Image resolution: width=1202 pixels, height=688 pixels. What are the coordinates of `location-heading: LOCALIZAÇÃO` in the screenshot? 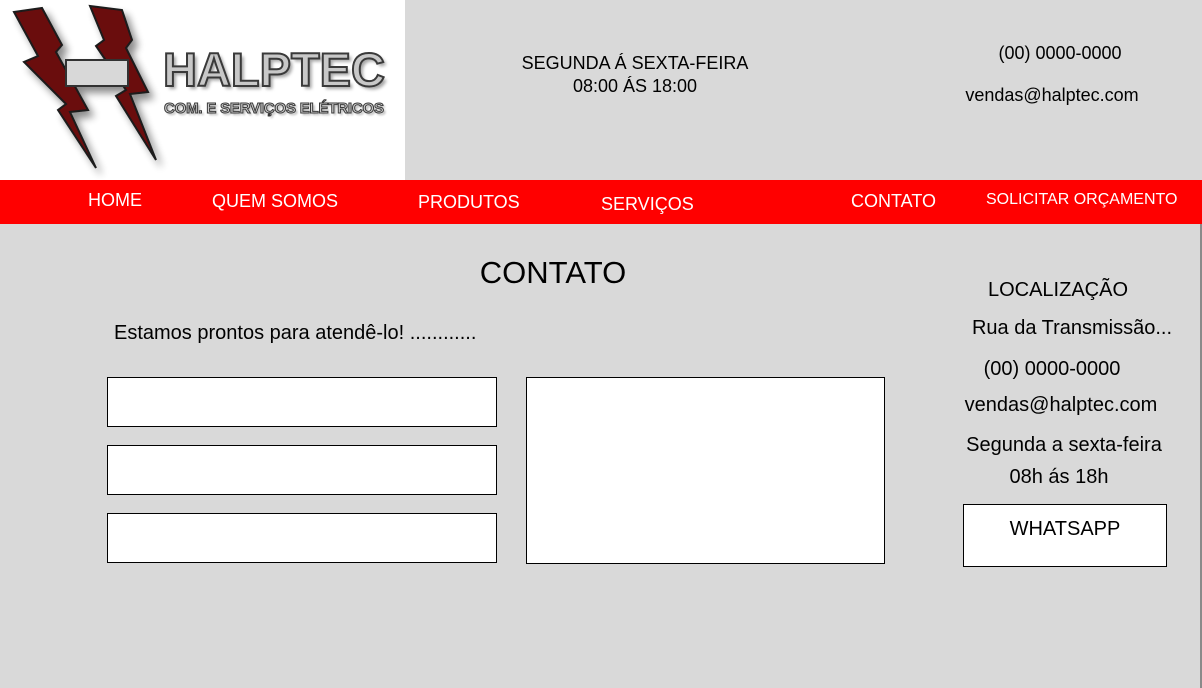 It's located at (1058, 290).